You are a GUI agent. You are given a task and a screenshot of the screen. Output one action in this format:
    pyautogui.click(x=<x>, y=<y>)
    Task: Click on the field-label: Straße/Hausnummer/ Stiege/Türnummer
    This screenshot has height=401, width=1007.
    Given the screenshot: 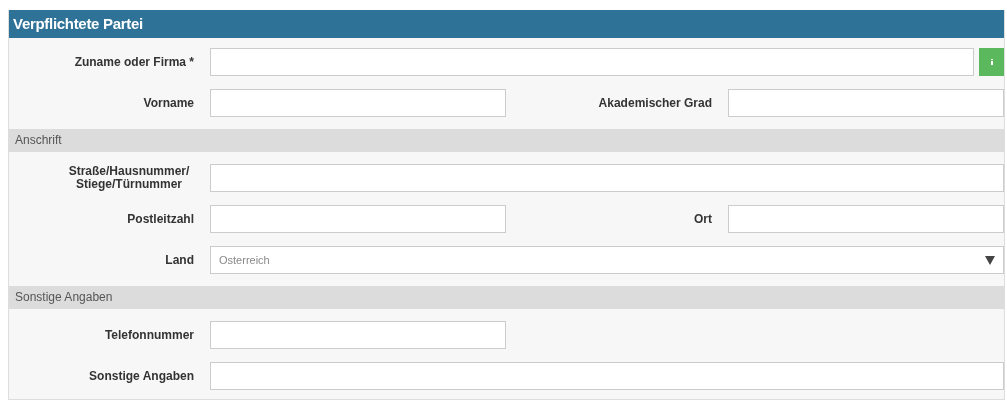 What is the action you would take?
    pyautogui.click(x=129, y=178)
    